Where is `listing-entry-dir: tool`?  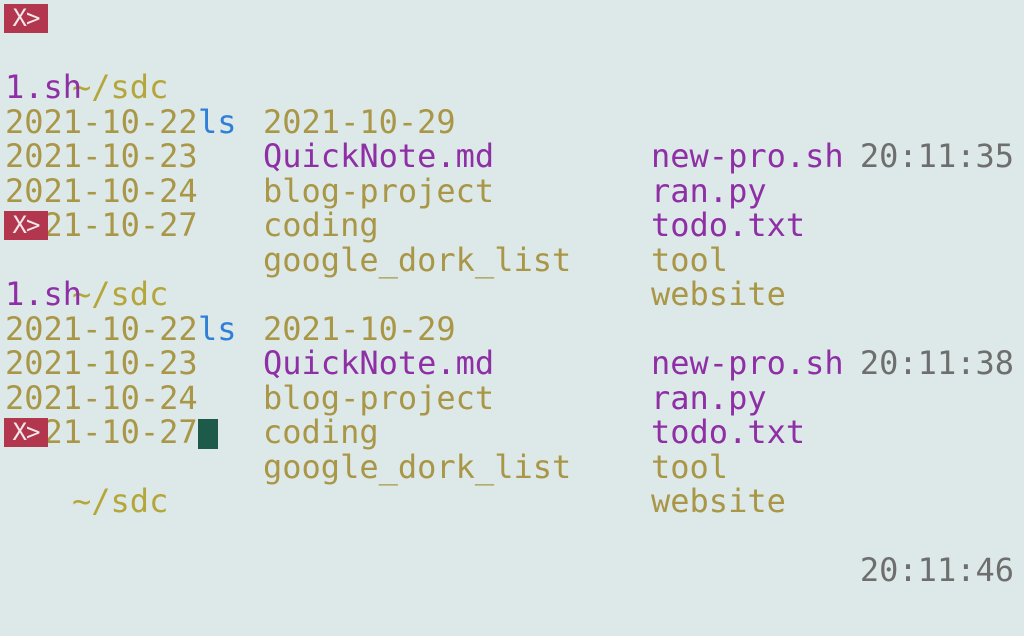
listing-entry-dir: tool is located at coordinates (690, 466).